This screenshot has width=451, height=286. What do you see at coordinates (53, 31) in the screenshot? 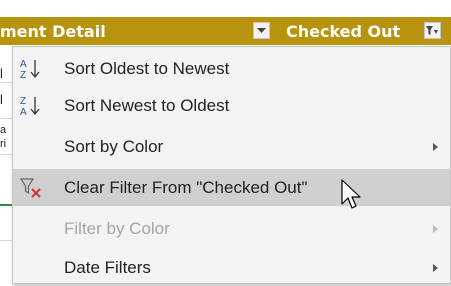
I see `column-header-payment-detail: ment Detail` at bounding box center [53, 31].